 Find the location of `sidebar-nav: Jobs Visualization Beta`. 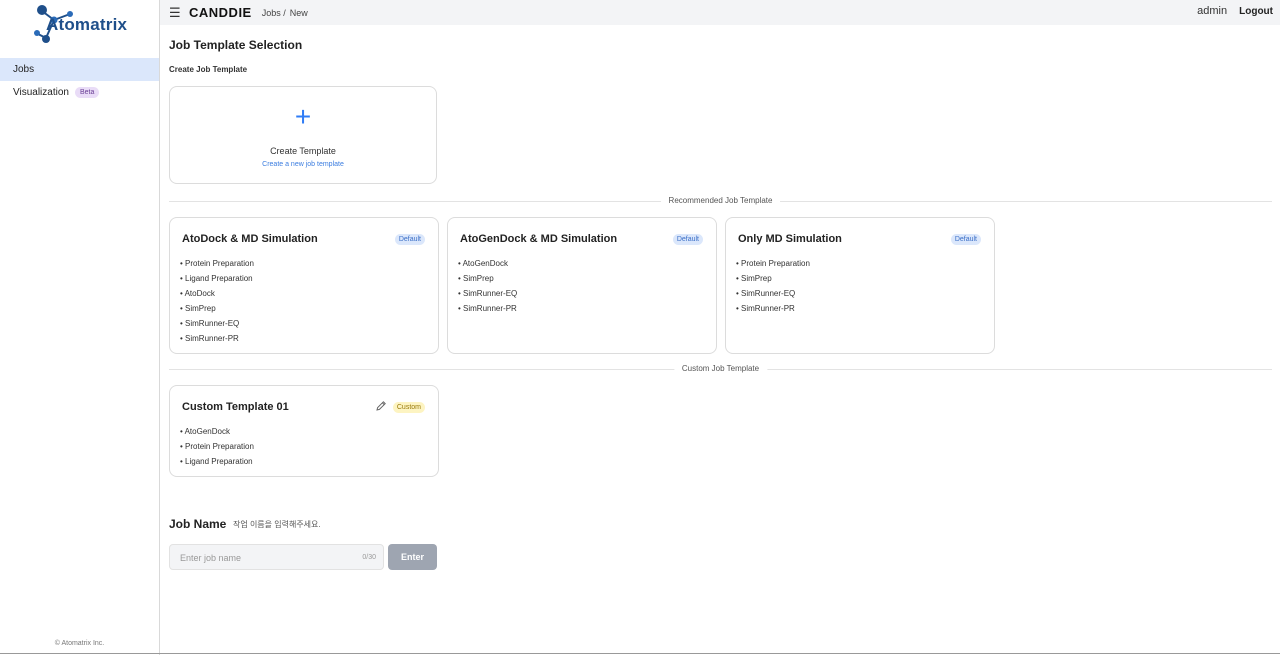

sidebar-nav: Jobs Visualization Beta is located at coordinates (79, 81).